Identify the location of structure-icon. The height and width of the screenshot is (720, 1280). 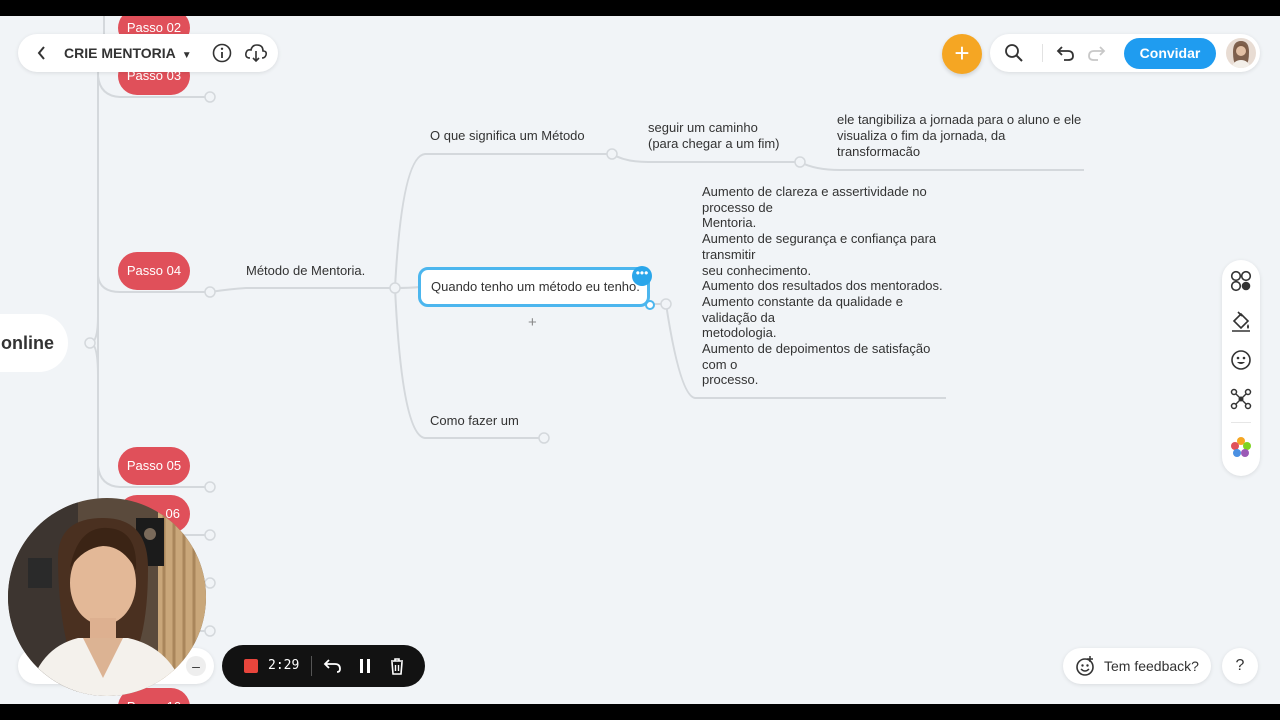
(1241, 399).